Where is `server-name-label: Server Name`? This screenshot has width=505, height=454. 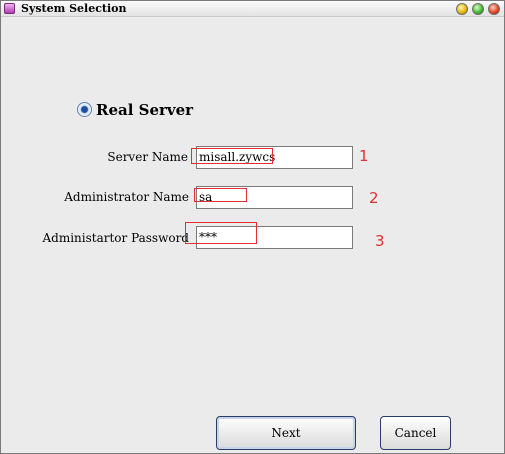
server-name-label: Server Name is located at coordinates (147, 157).